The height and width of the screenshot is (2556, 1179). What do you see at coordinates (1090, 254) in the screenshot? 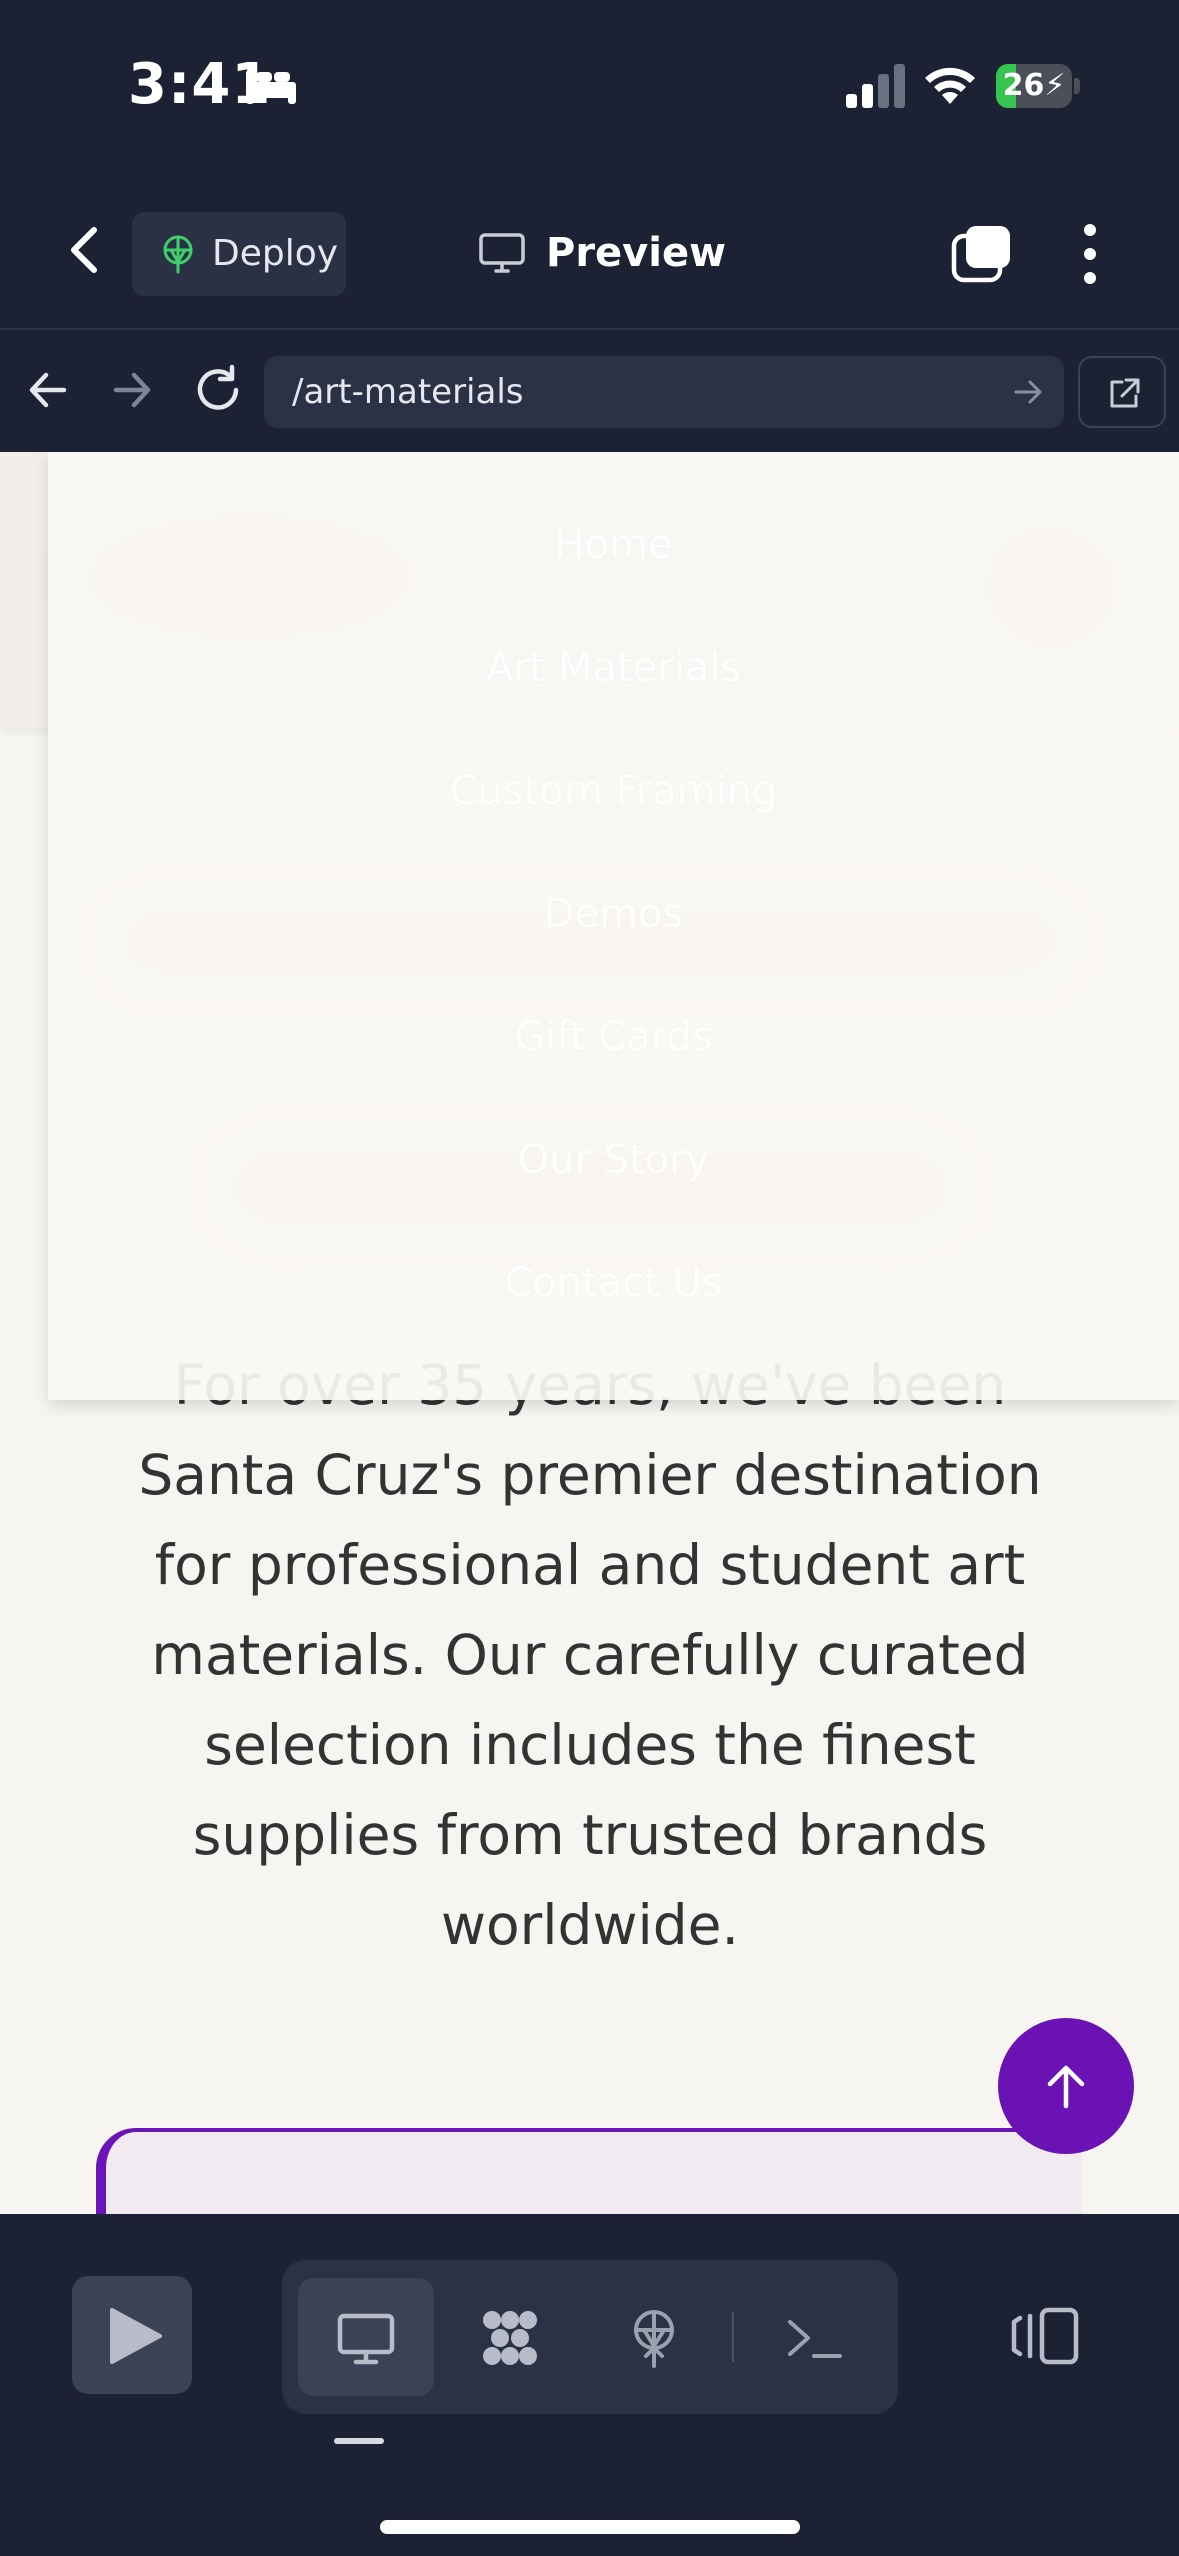
I see `more-vertical-icon` at bounding box center [1090, 254].